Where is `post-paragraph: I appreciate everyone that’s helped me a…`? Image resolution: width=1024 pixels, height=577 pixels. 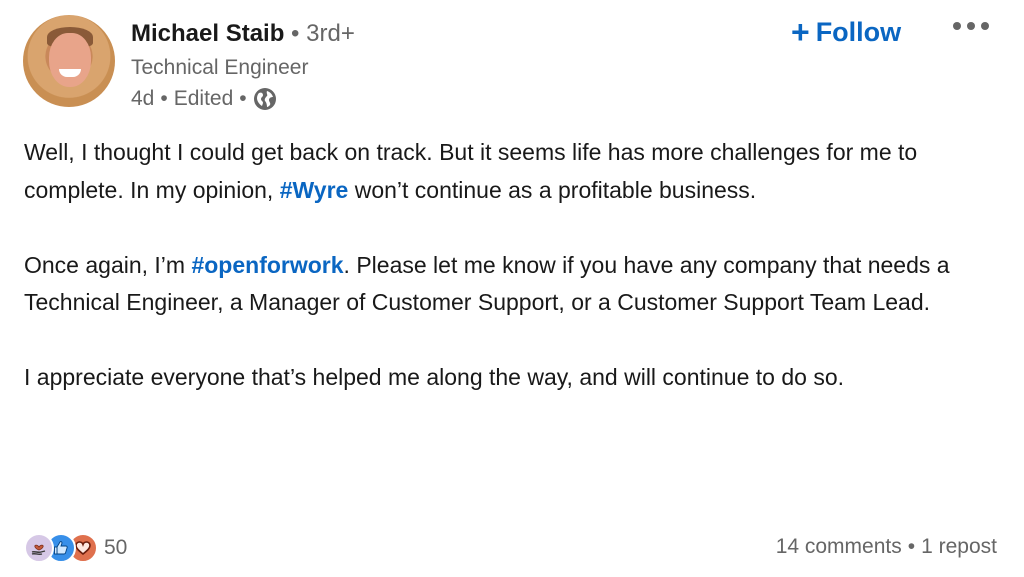
post-paragraph: I appreciate everyone that’s helped me a… is located at coordinates (511, 378).